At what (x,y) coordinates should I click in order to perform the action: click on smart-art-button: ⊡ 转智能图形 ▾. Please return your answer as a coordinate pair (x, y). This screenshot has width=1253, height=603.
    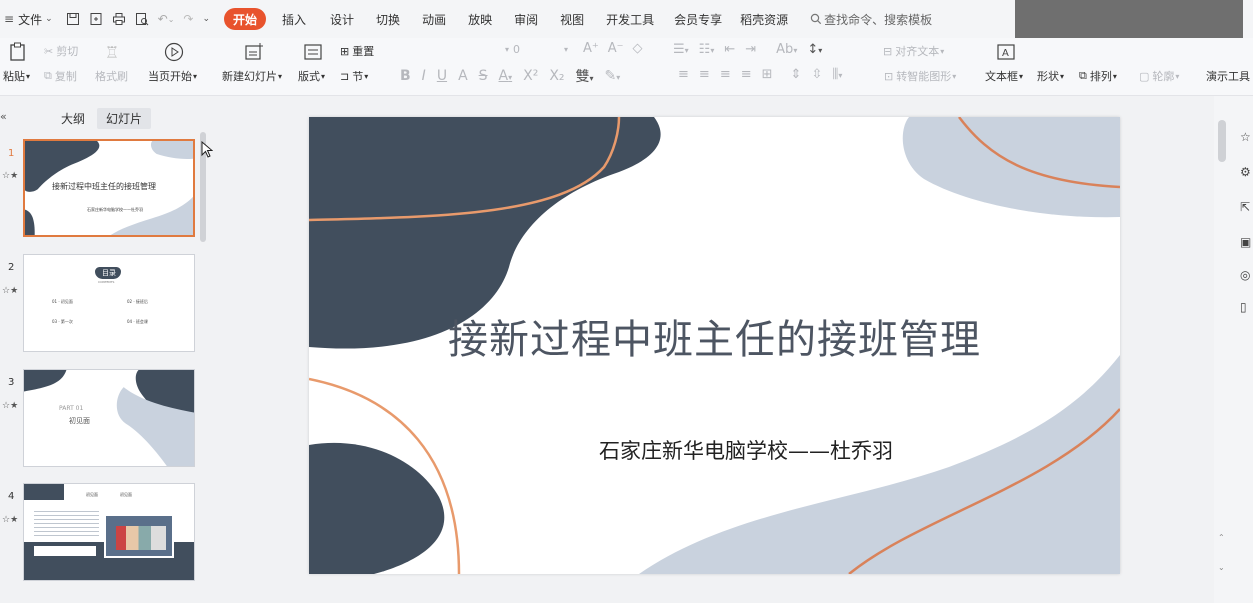
    Looking at the image, I should click on (920, 76).